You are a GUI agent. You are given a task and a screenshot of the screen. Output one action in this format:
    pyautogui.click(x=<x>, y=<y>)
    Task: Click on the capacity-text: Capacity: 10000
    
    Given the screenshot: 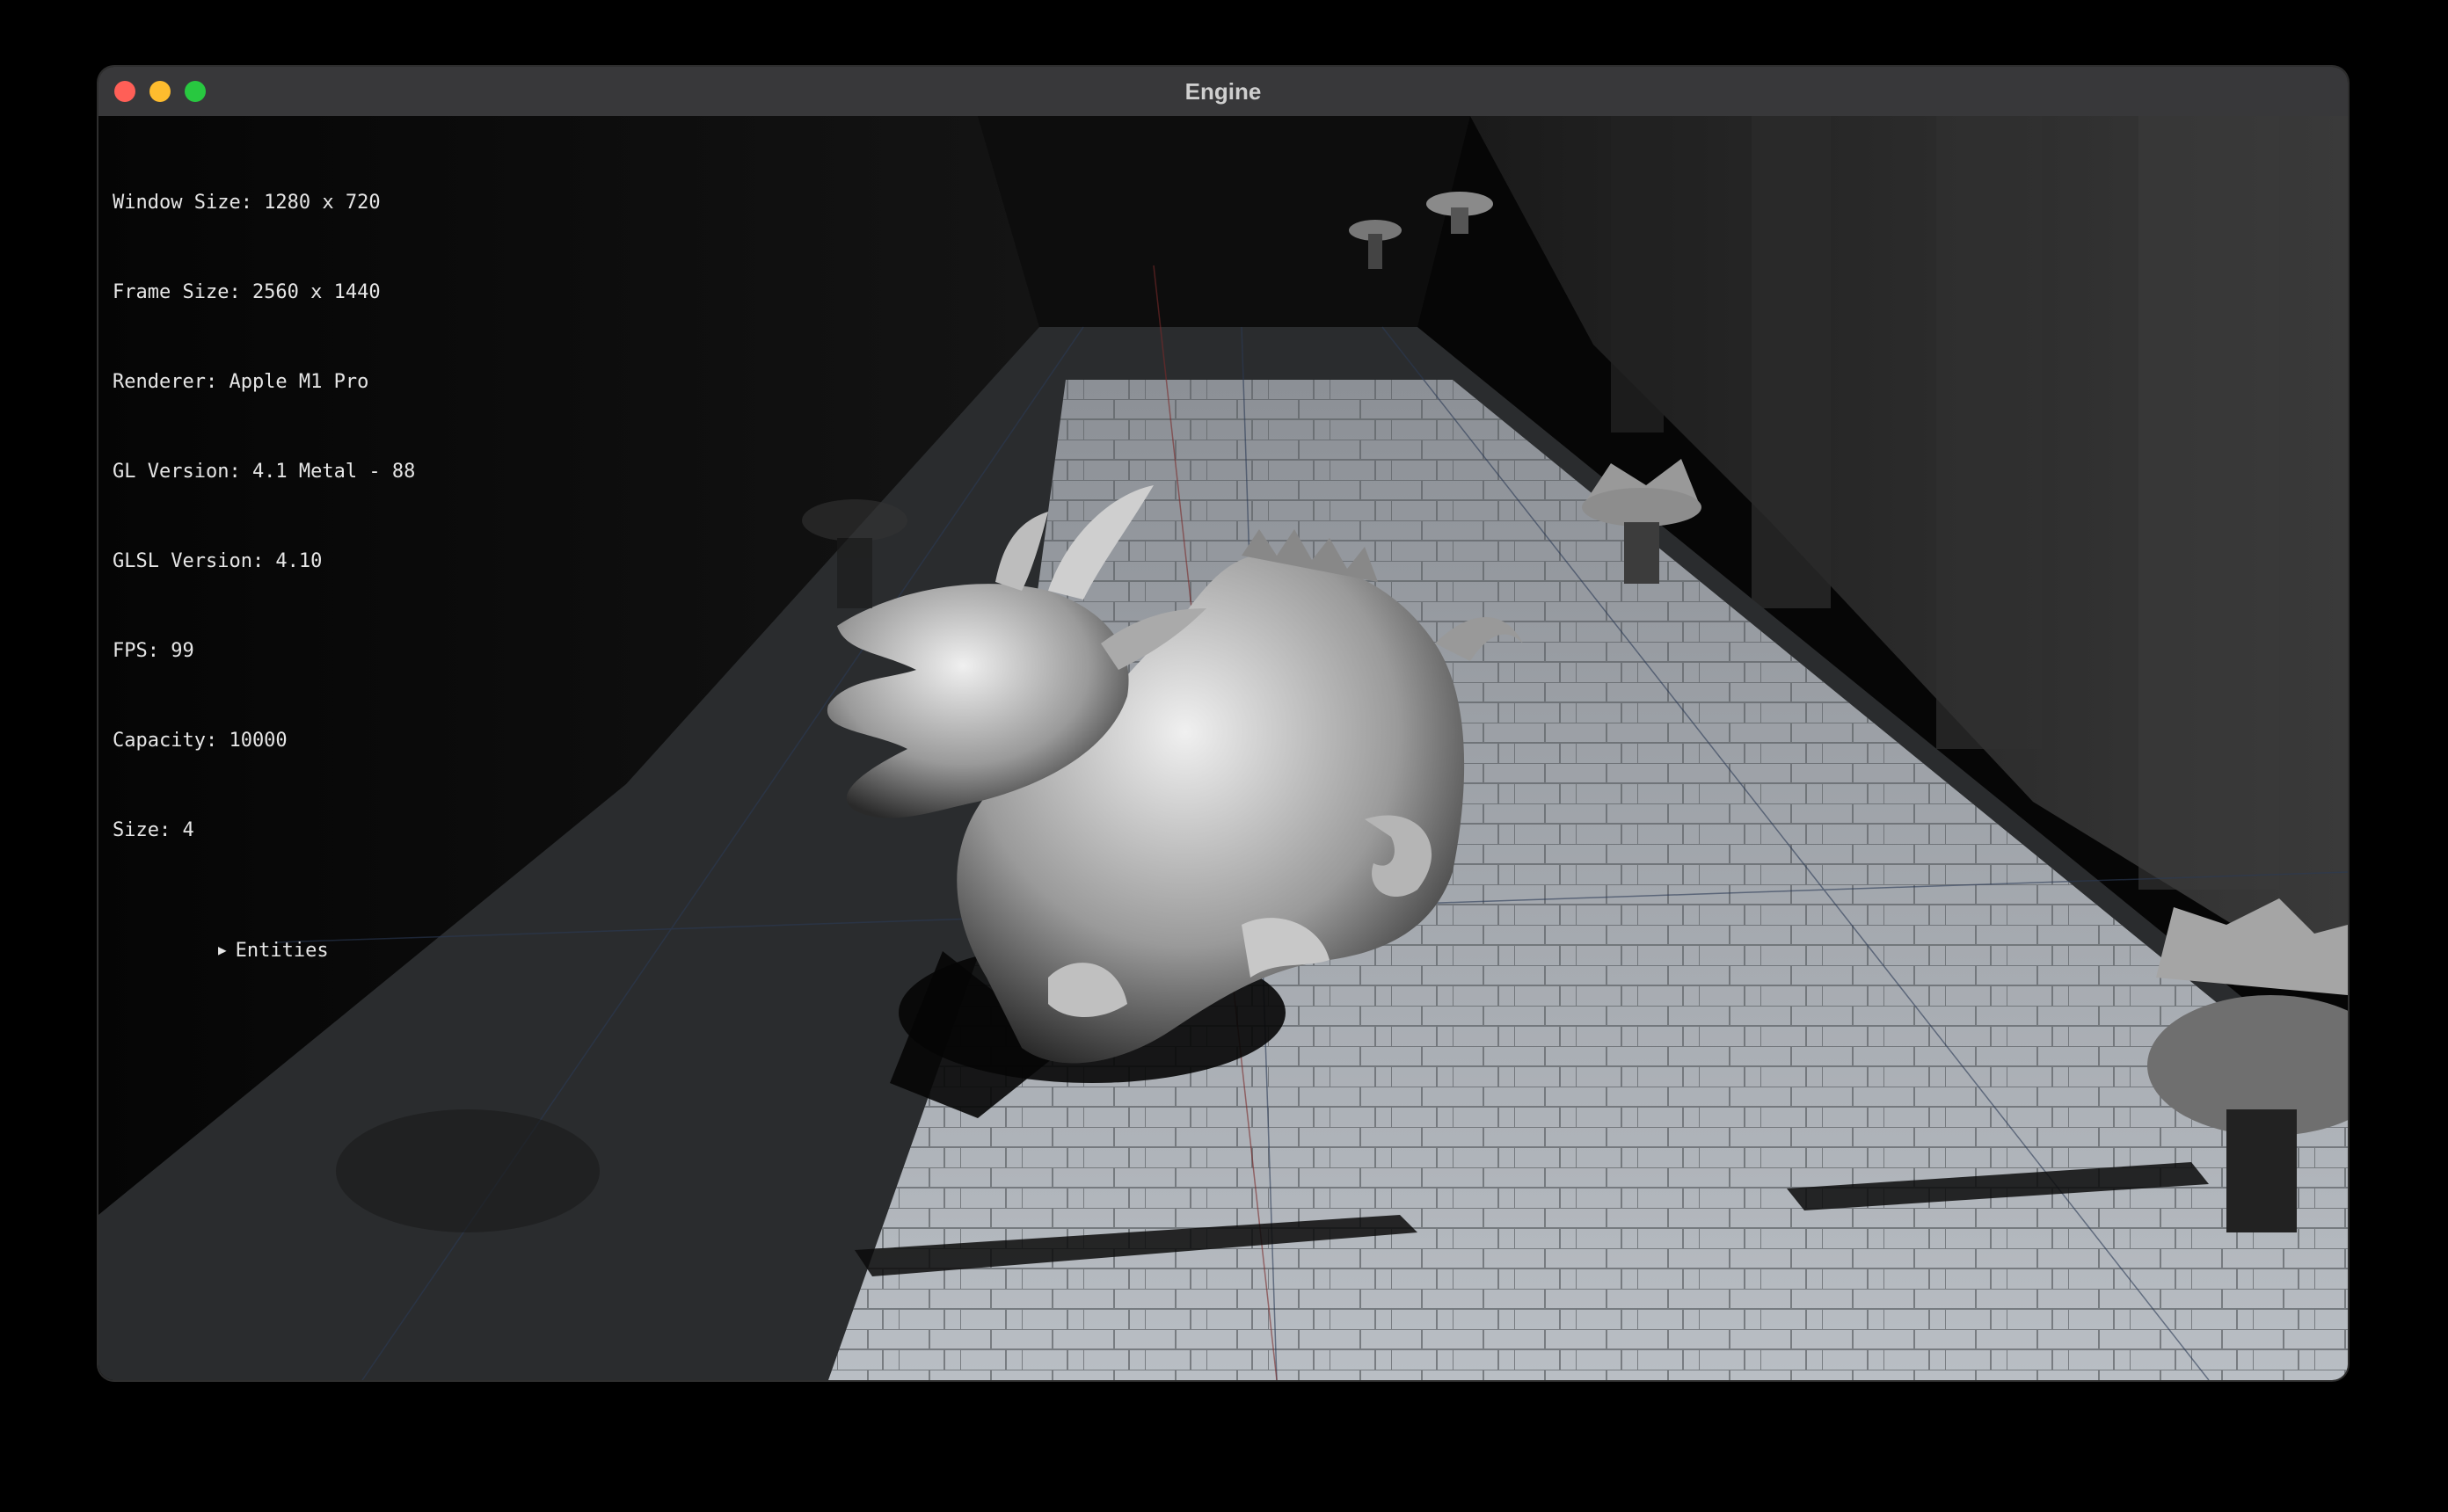 What is the action you would take?
    pyautogui.click(x=200, y=741)
    